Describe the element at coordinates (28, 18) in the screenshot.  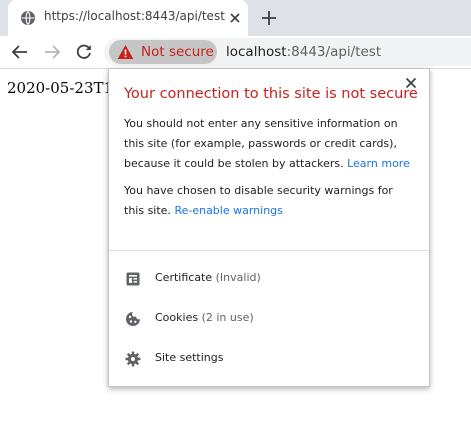
I see `globe-icon` at that location.